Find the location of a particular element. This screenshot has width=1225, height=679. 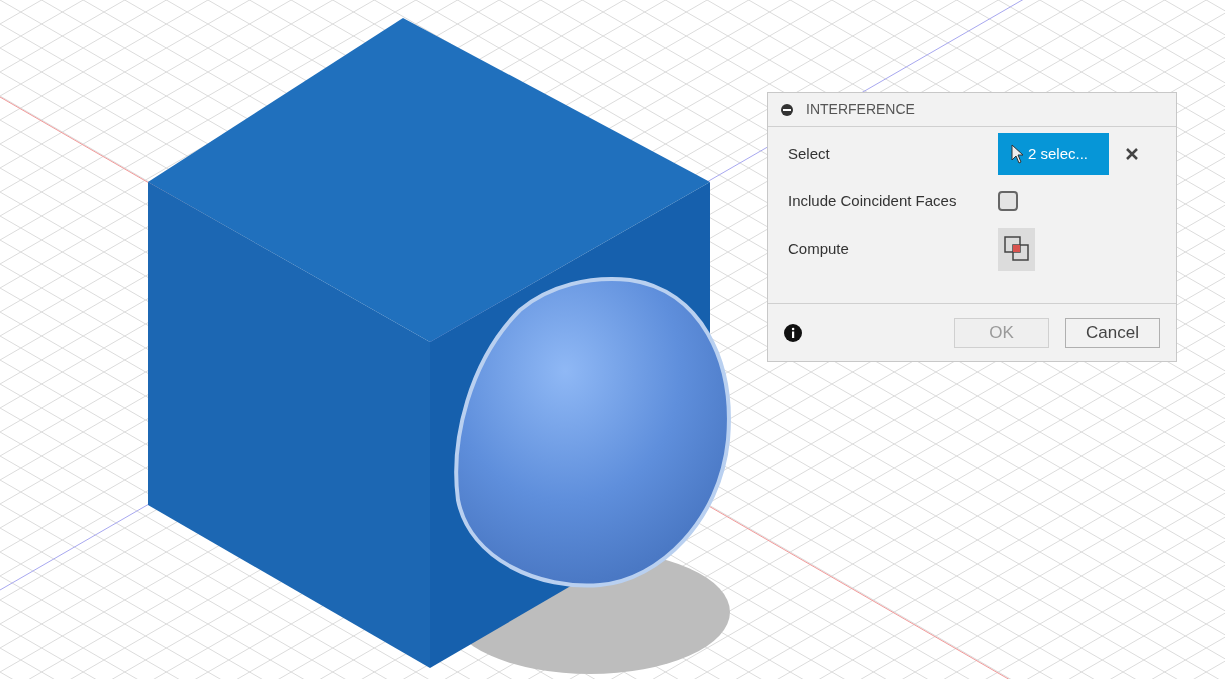

dialog-title: INTERFERENCE is located at coordinates (860, 109).